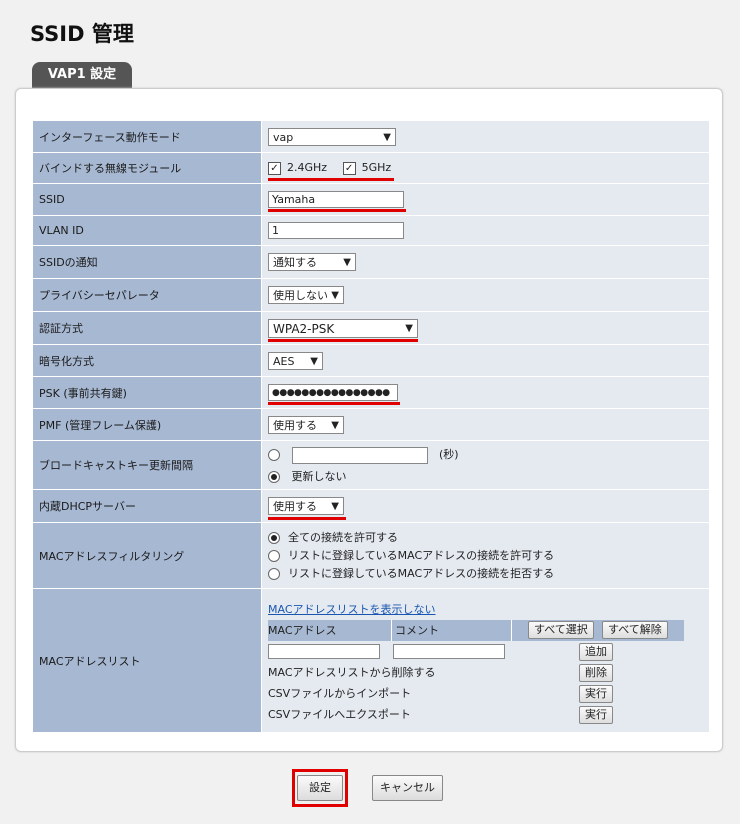  I want to click on new-mac-address-input, so click(324, 651).